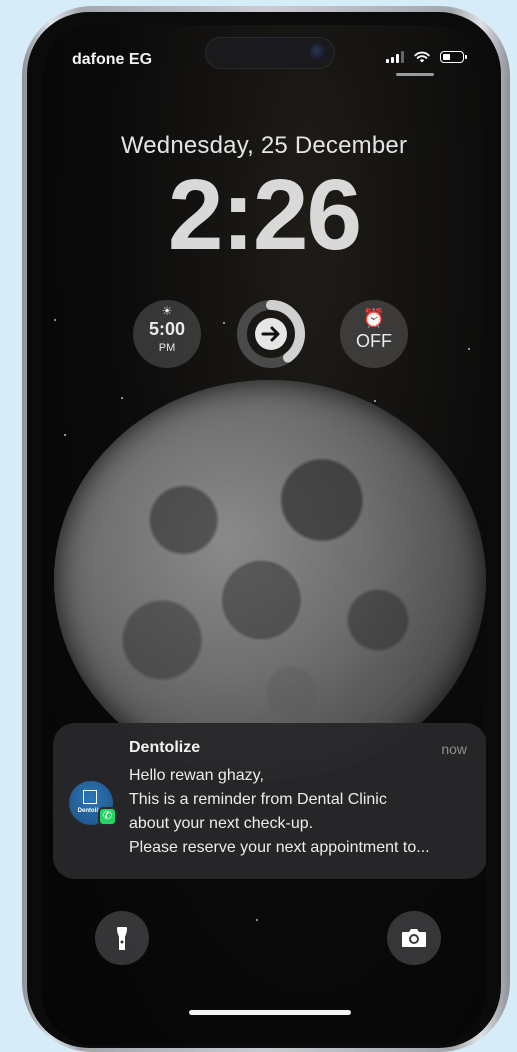  I want to click on camera-button, so click(414, 938).